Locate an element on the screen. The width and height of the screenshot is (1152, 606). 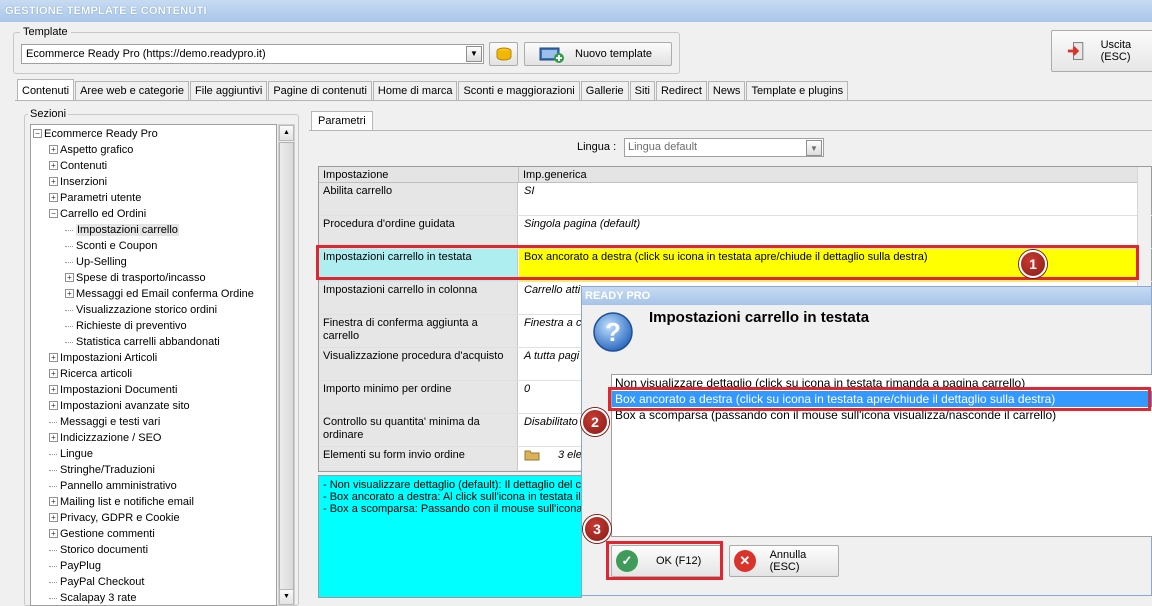
tree-item: Pannello amministrativo is located at coordinates (113, 486).